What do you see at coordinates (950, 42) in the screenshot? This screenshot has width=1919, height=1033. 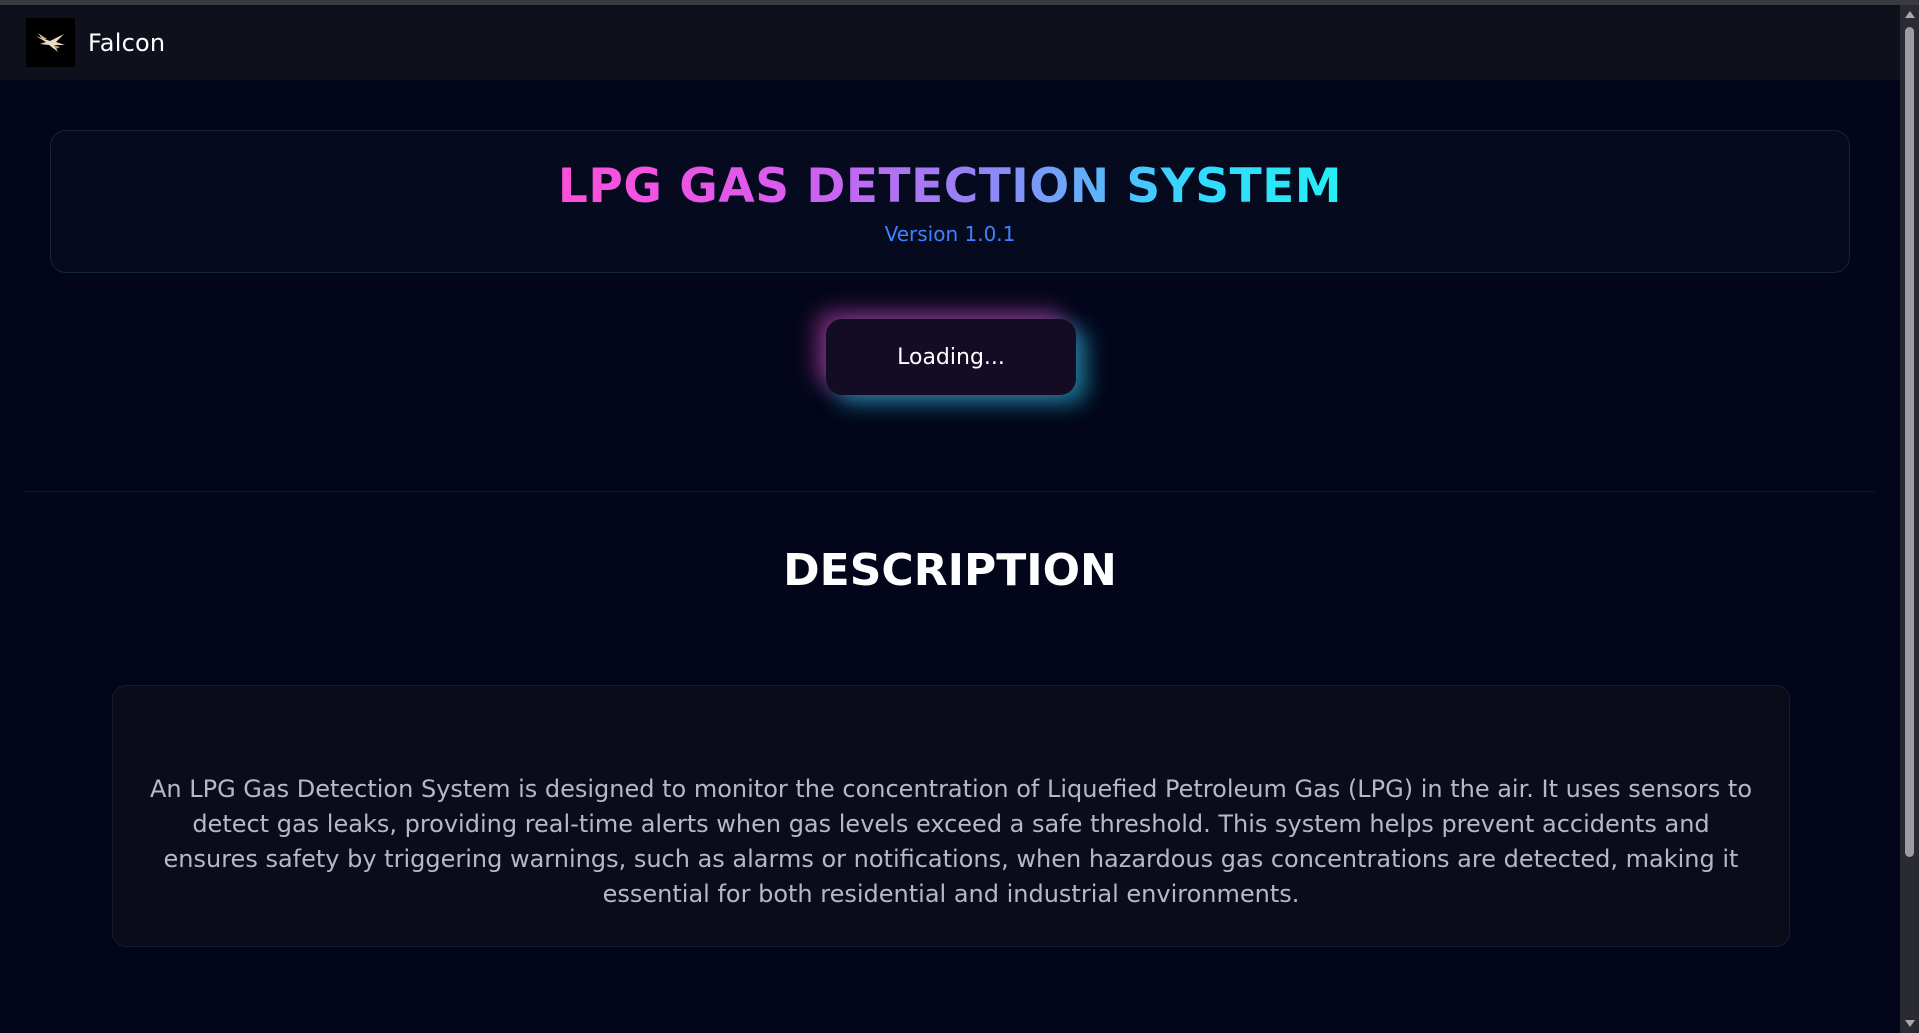 I see `navbar: Falcon` at bounding box center [950, 42].